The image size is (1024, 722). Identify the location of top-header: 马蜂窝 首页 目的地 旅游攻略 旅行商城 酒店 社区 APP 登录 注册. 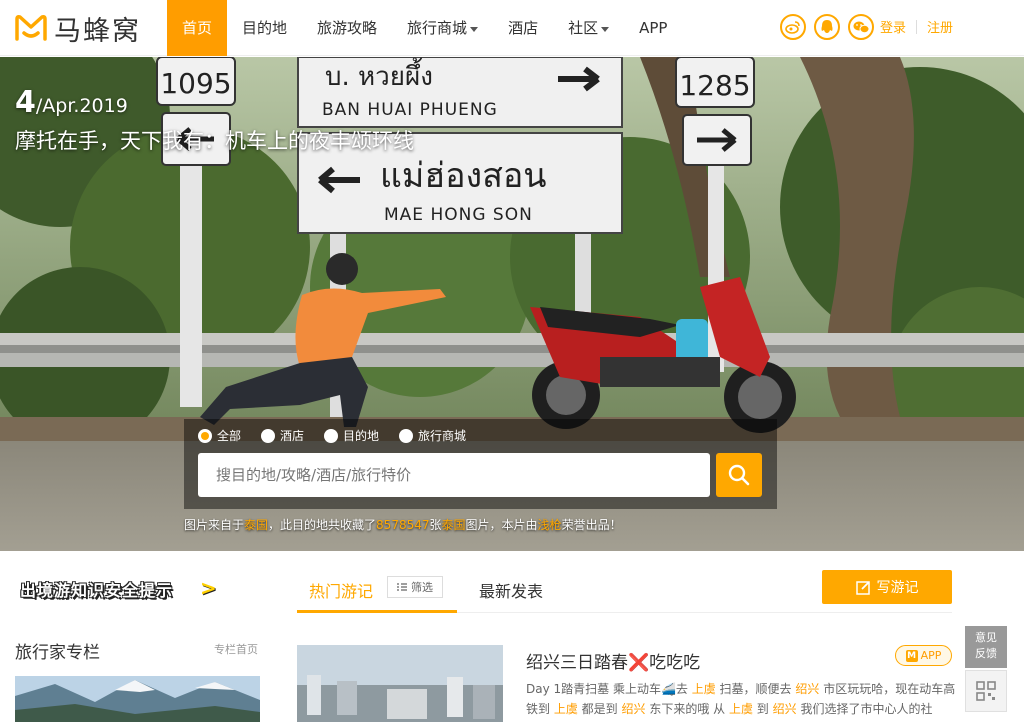
(512, 28).